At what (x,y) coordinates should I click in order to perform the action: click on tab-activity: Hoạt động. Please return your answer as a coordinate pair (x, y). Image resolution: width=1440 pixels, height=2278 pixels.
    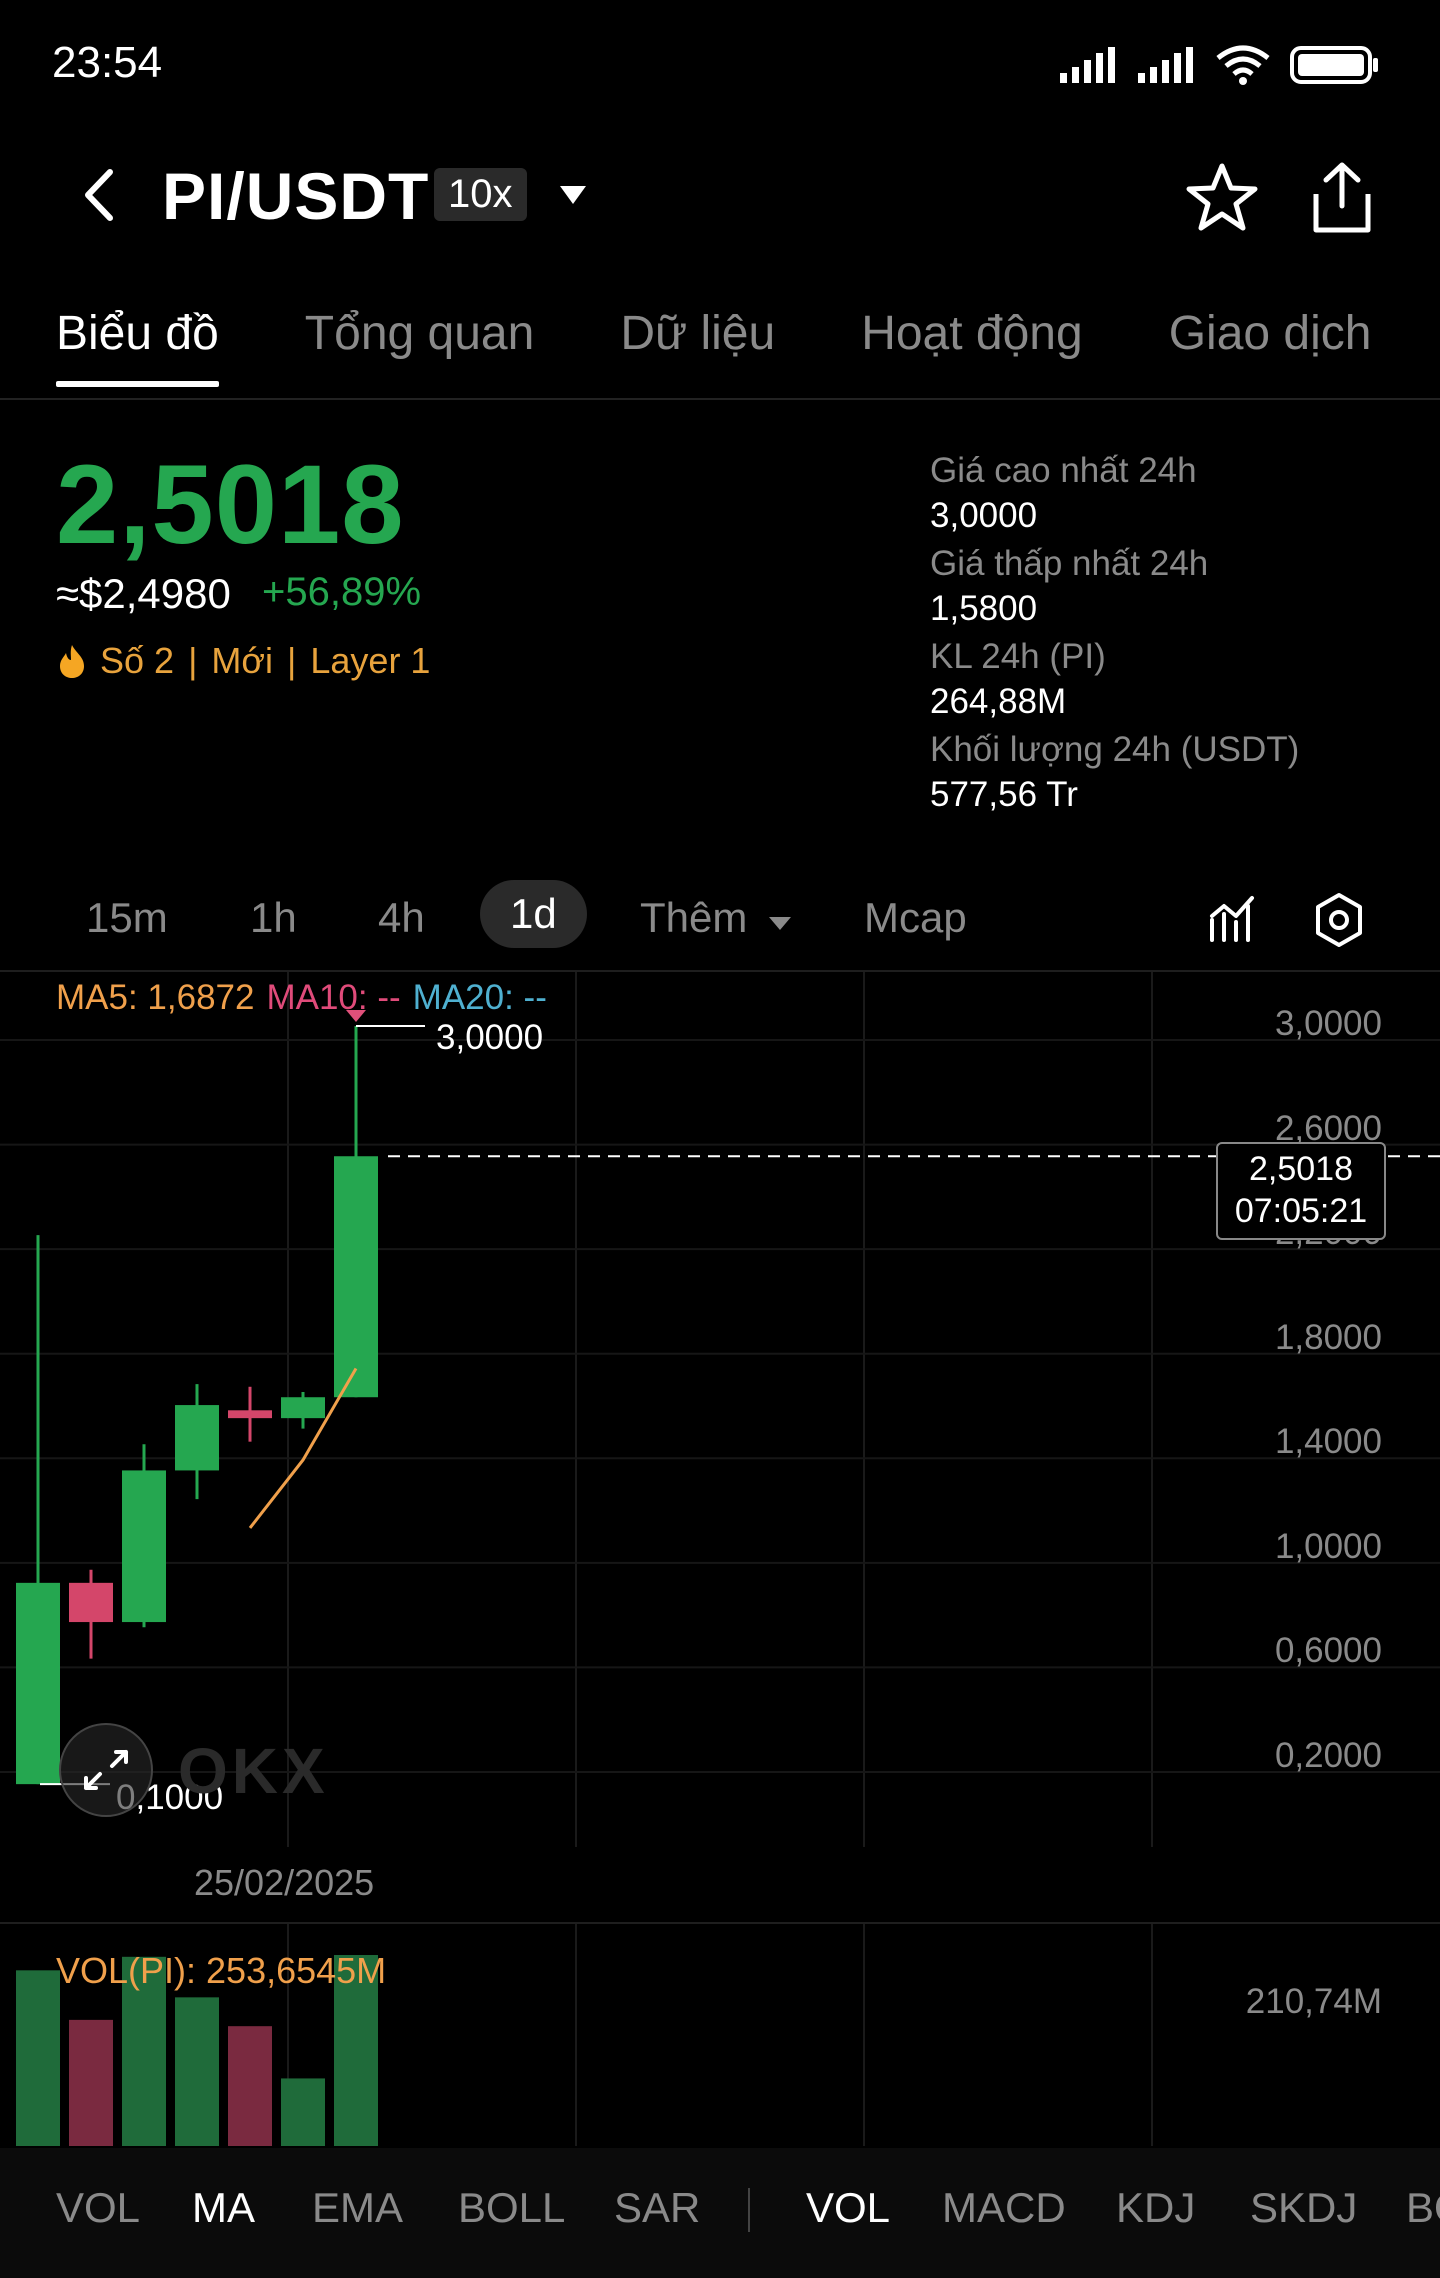
    Looking at the image, I should click on (972, 346).